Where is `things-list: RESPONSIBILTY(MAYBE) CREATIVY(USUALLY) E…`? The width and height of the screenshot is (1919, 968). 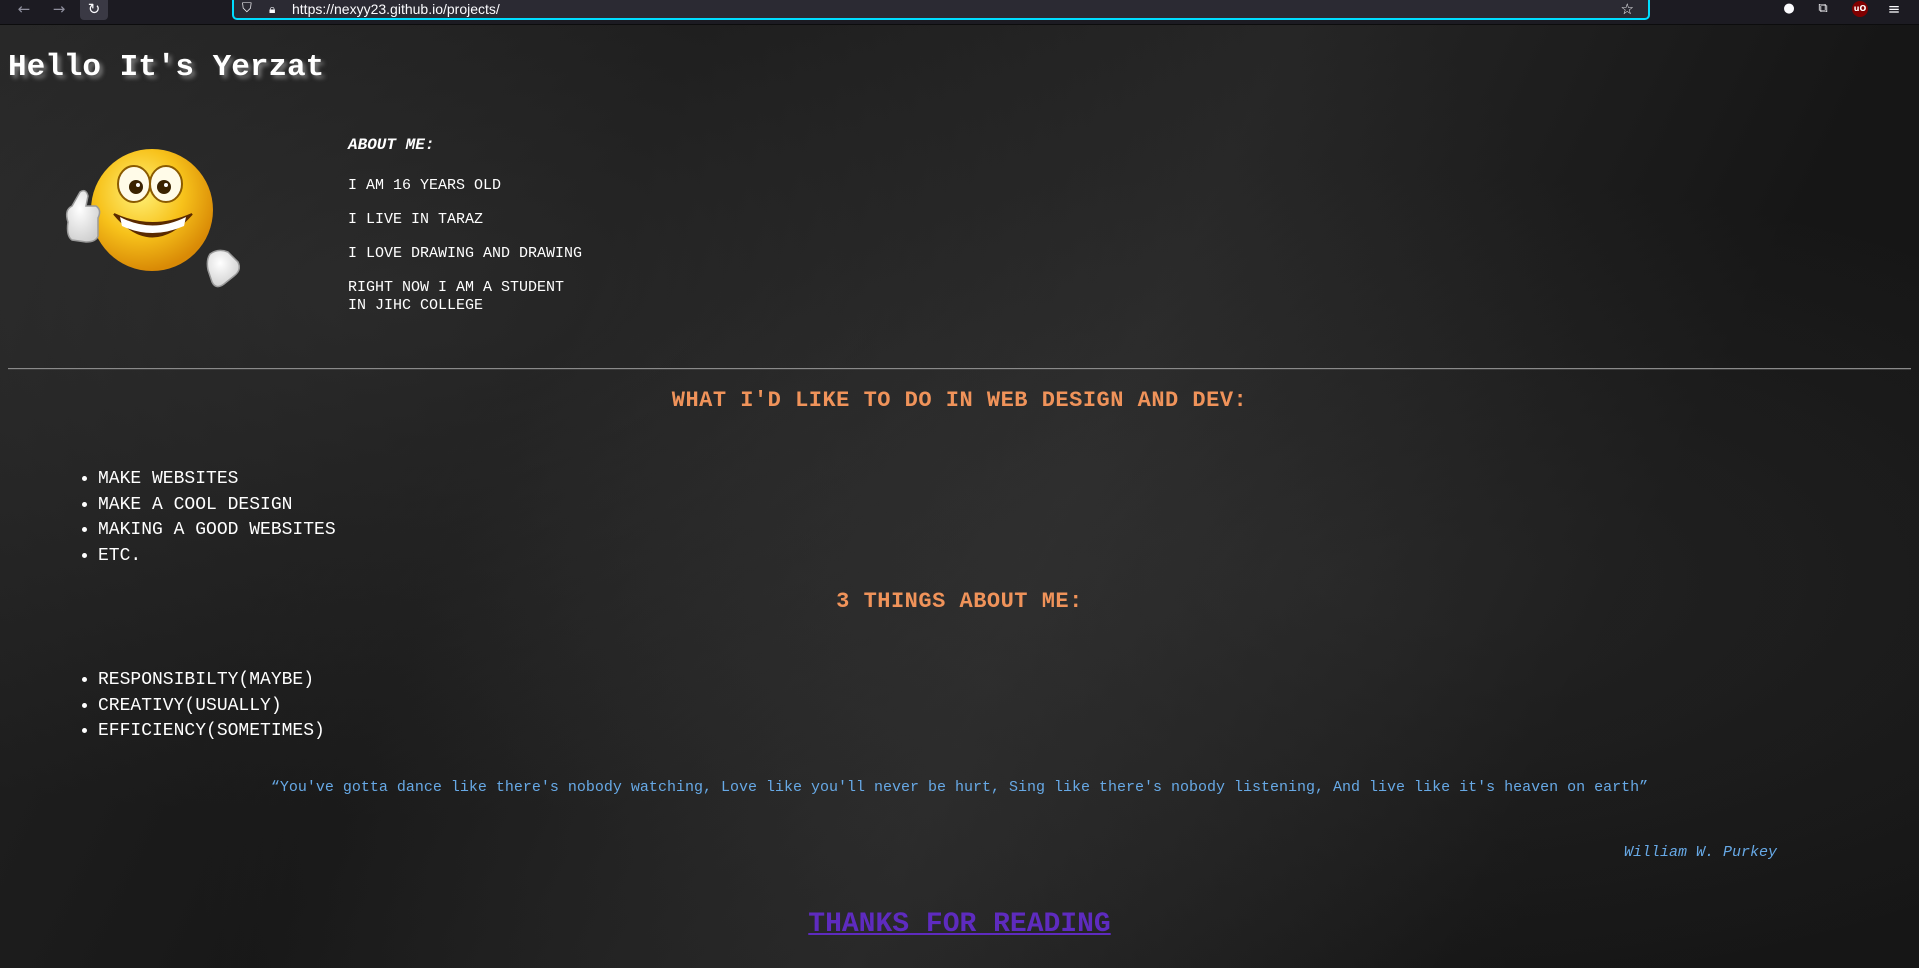 things-list: RESPONSIBILTY(MAYBE) CREATIVY(USUALLY) E… is located at coordinates (201, 706).